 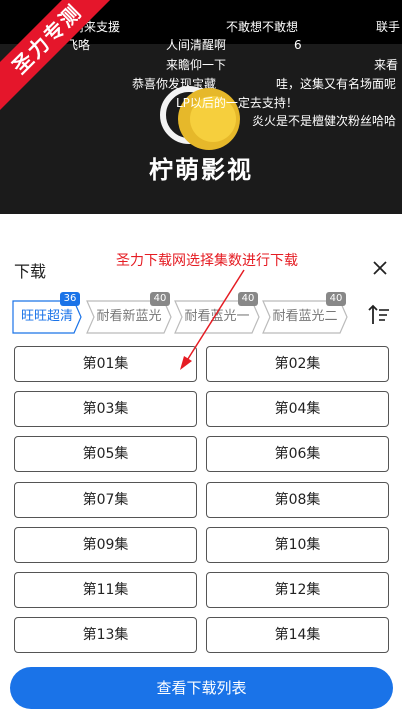 I want to click on annotation-text: 圣力下载网选择集数进行下载, so click(x=207, y=261).